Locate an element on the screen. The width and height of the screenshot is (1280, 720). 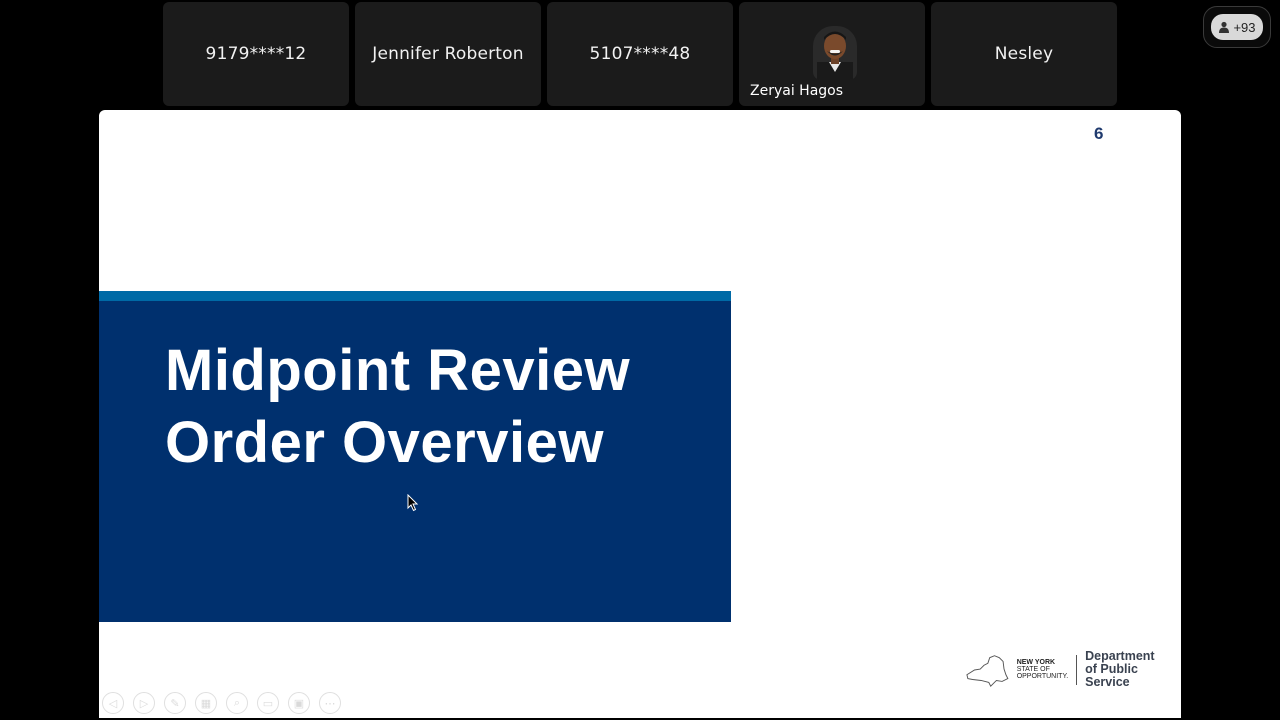
ny-line: NEW YORK is located at coordinates (1036, 662).